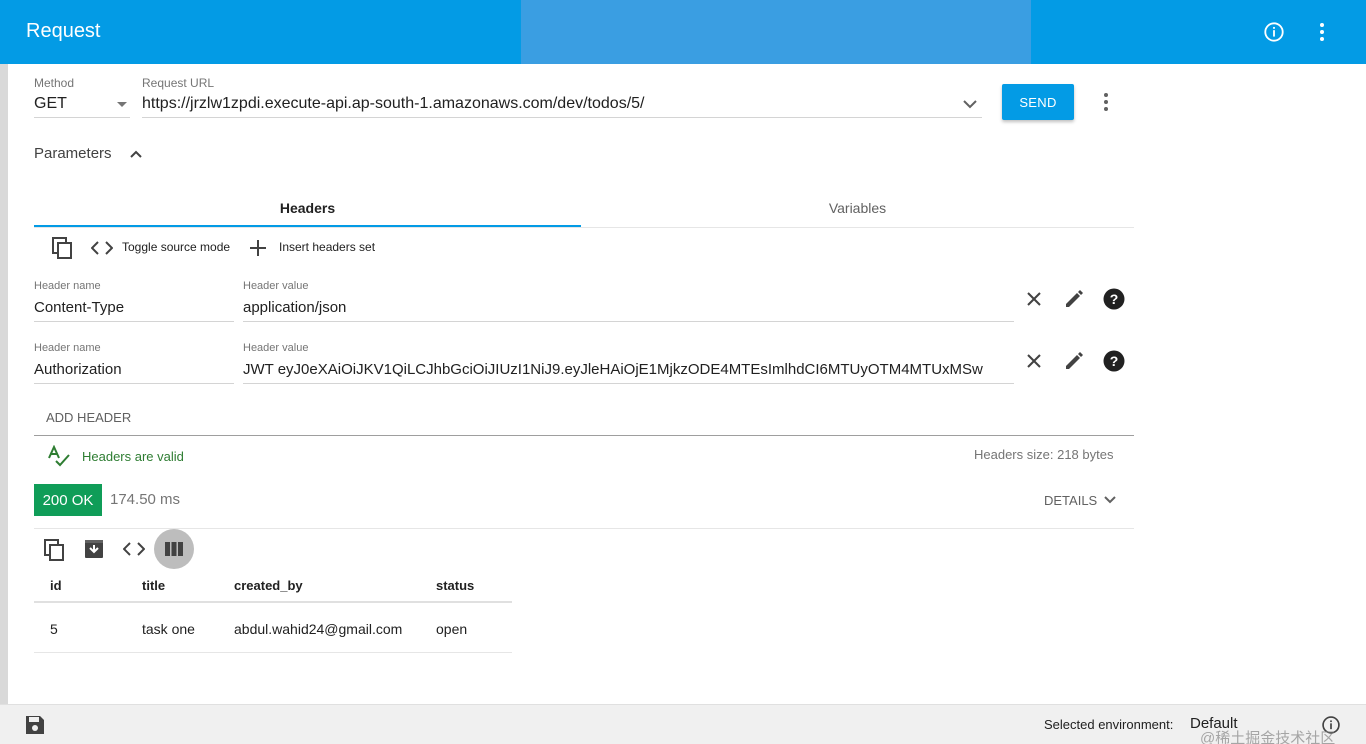 The image size is (1366, 744). Describe the element at coordinates (562, 117) in the screenshot. I see `url-underline` at that location.